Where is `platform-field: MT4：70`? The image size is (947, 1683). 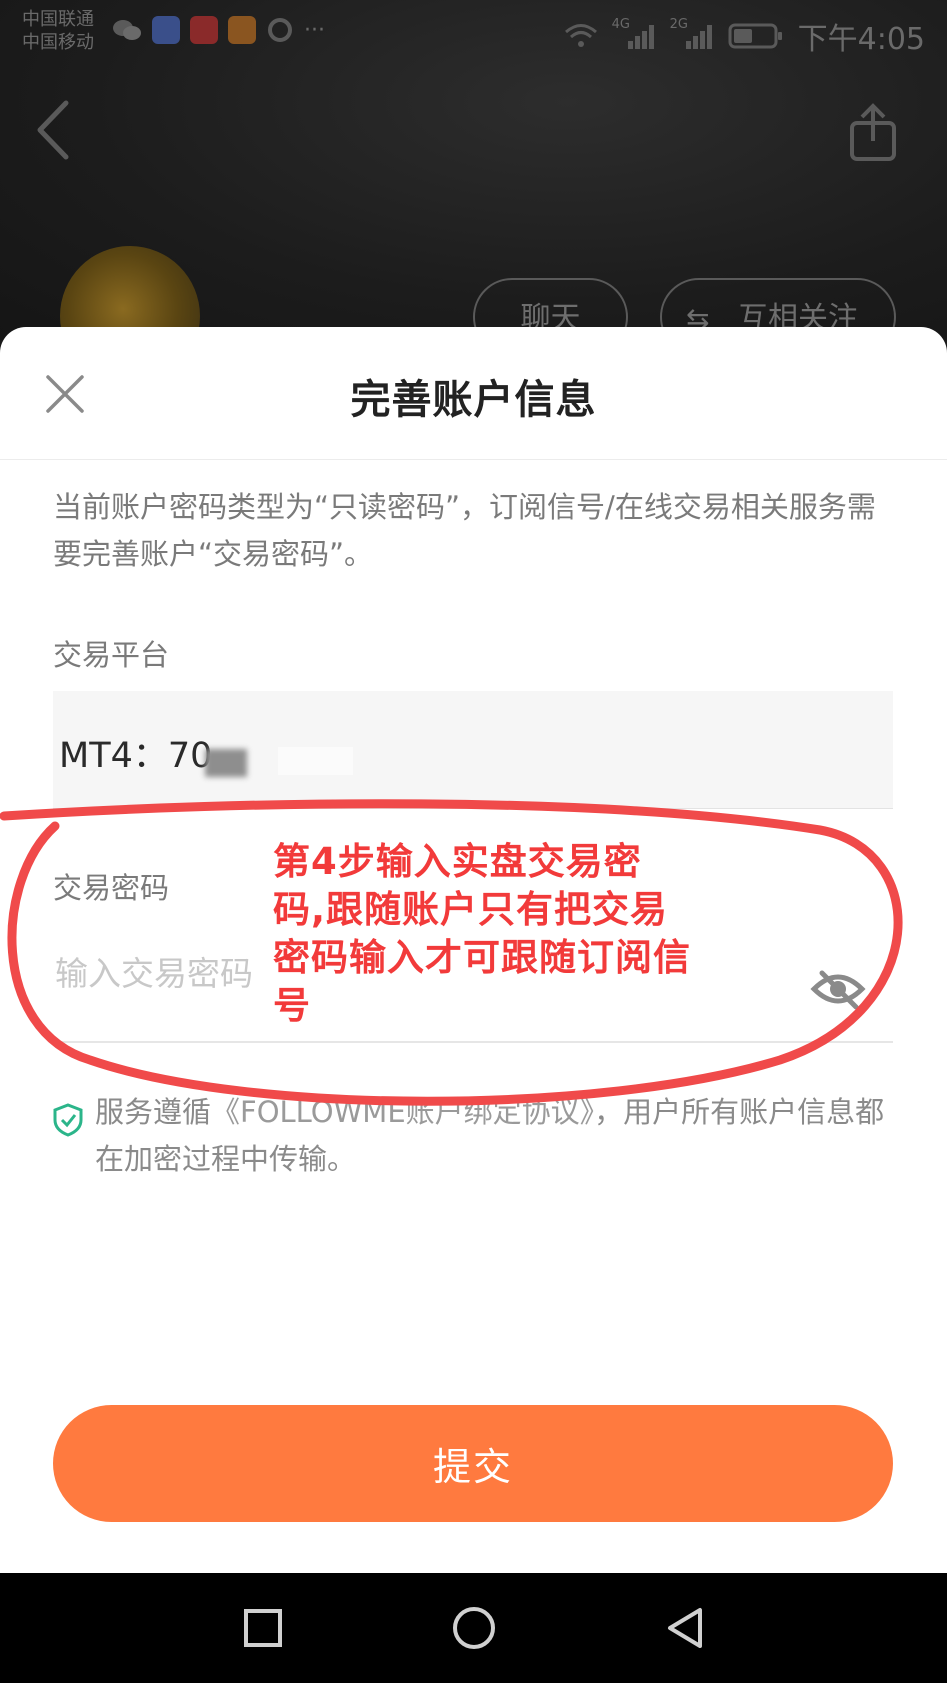
platform-field: MT4：70 is located at coordinates (473, 750).